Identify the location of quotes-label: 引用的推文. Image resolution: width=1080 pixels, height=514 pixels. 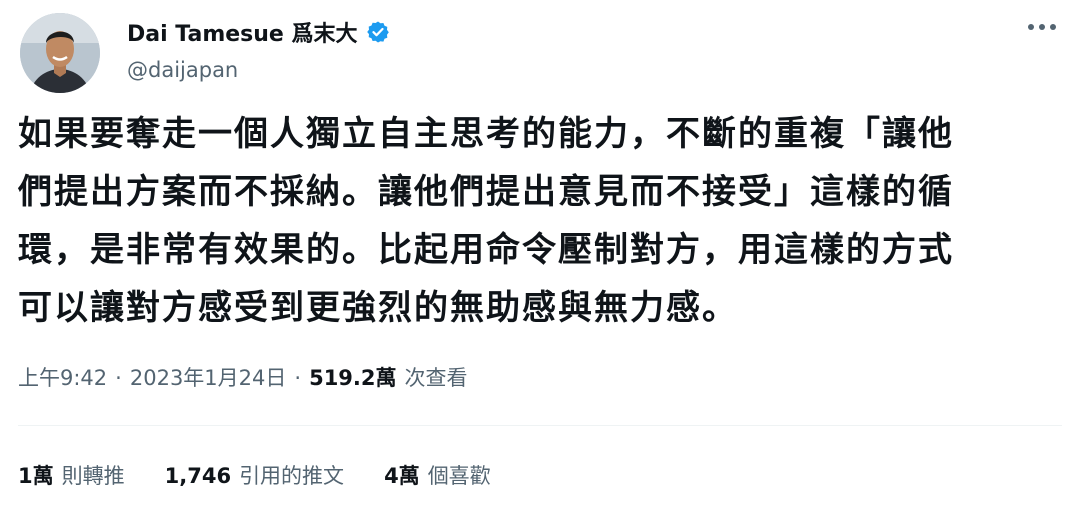
(292, 476).